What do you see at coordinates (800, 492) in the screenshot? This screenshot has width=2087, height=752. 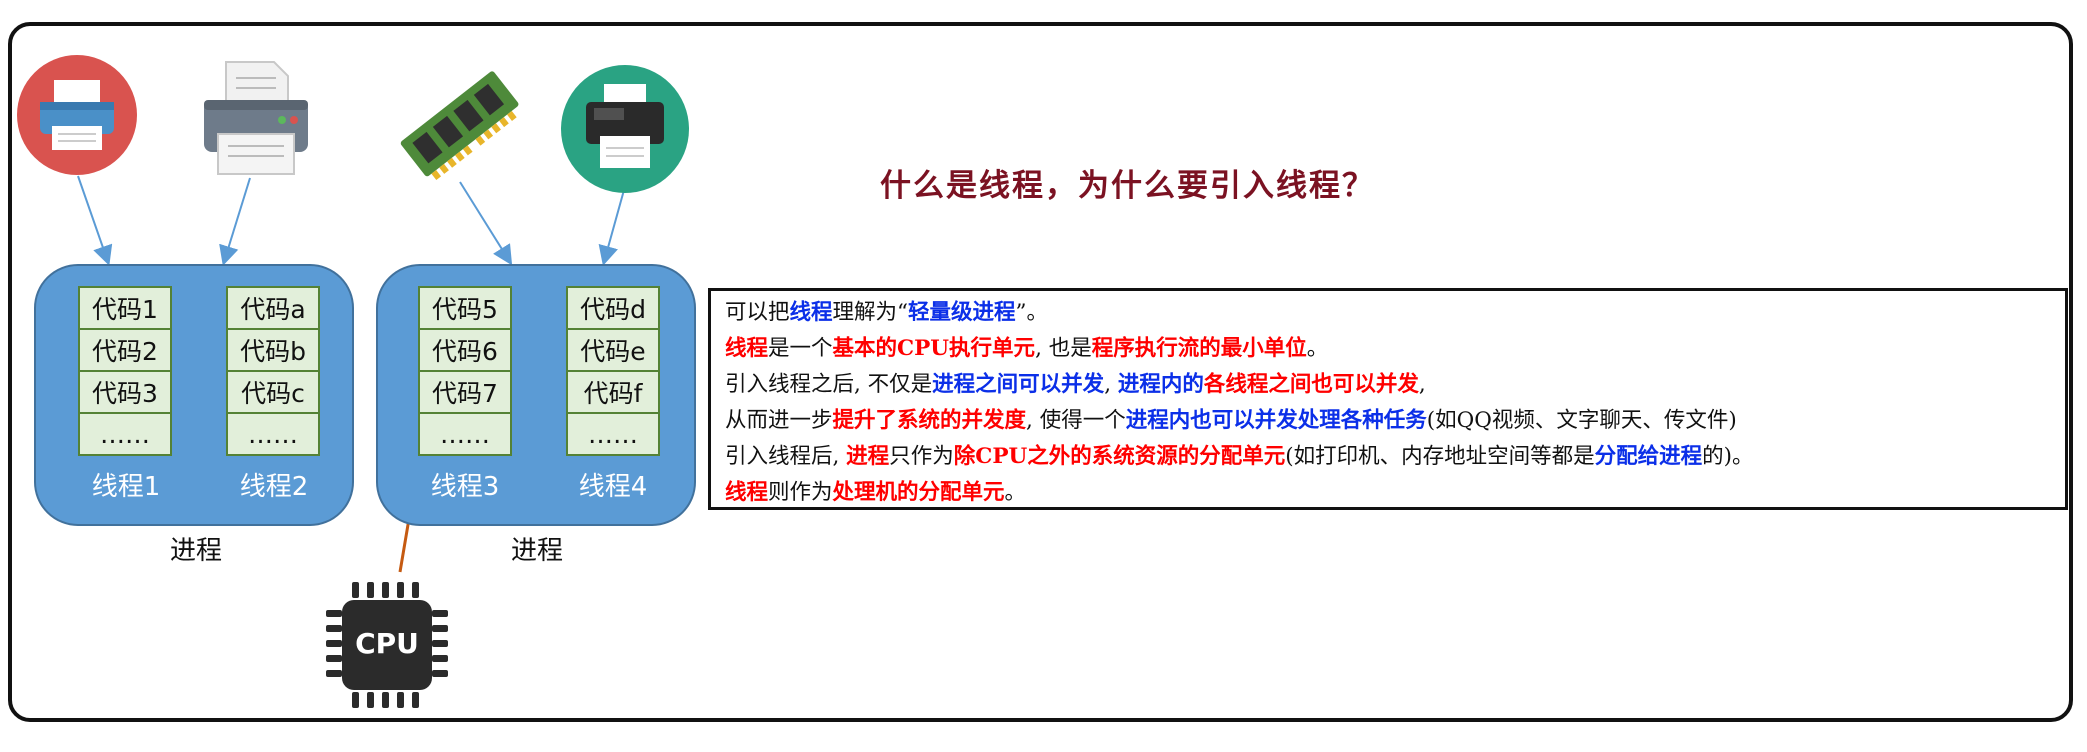 I see `explanation-segment: 则作为` at bounding box center [800, 492].